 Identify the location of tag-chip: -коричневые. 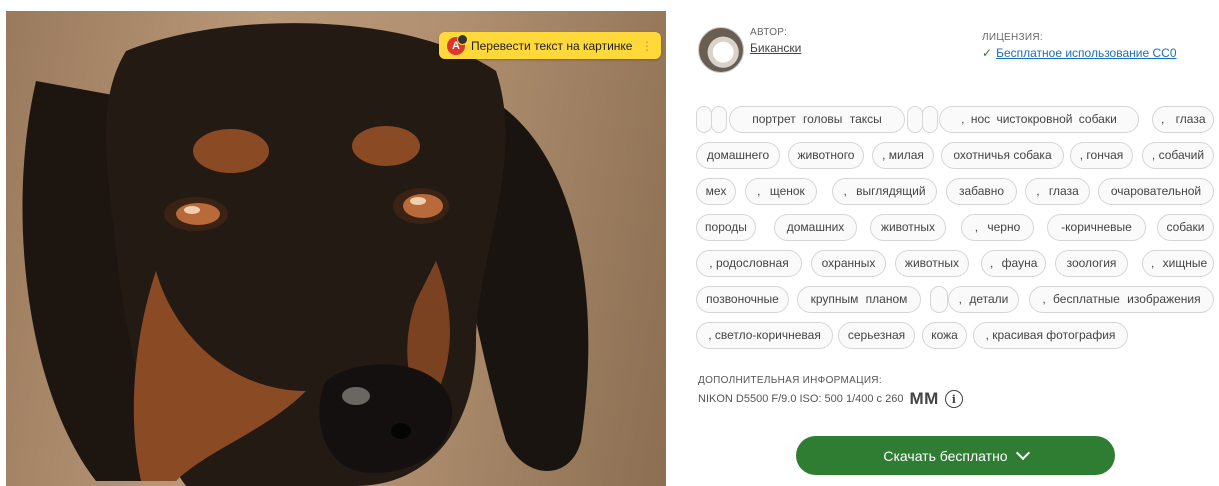
(1096, 227).